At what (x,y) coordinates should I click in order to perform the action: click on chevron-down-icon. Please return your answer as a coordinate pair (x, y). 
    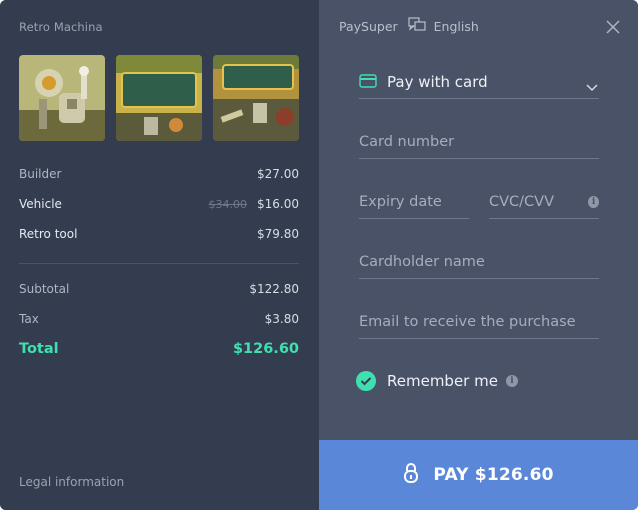
    Looking at the image, I should click on (592, 84).